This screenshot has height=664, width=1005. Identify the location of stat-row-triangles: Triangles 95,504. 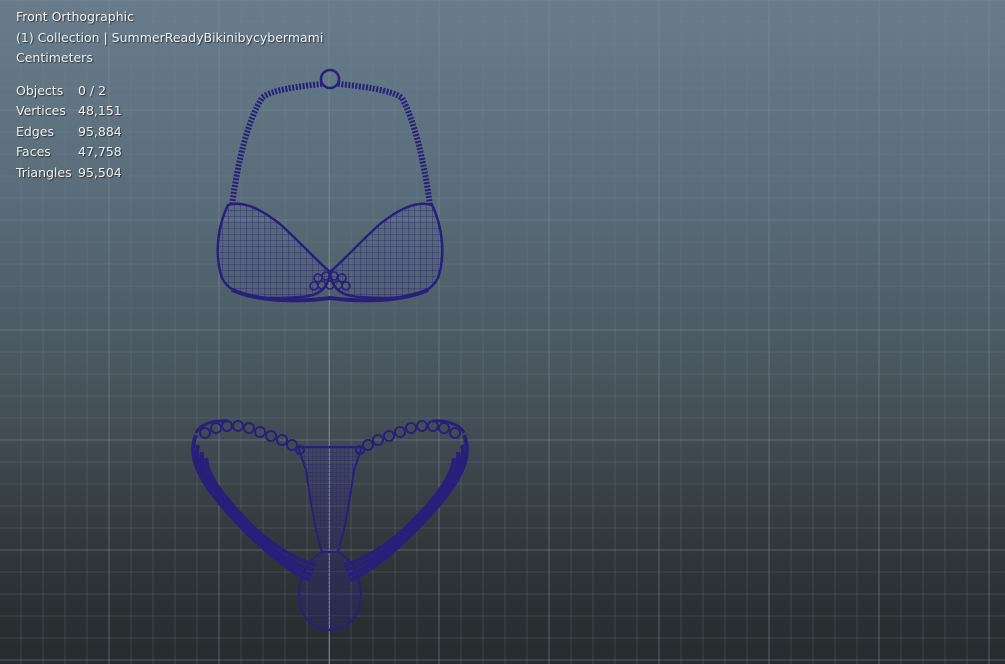
(169, 173).